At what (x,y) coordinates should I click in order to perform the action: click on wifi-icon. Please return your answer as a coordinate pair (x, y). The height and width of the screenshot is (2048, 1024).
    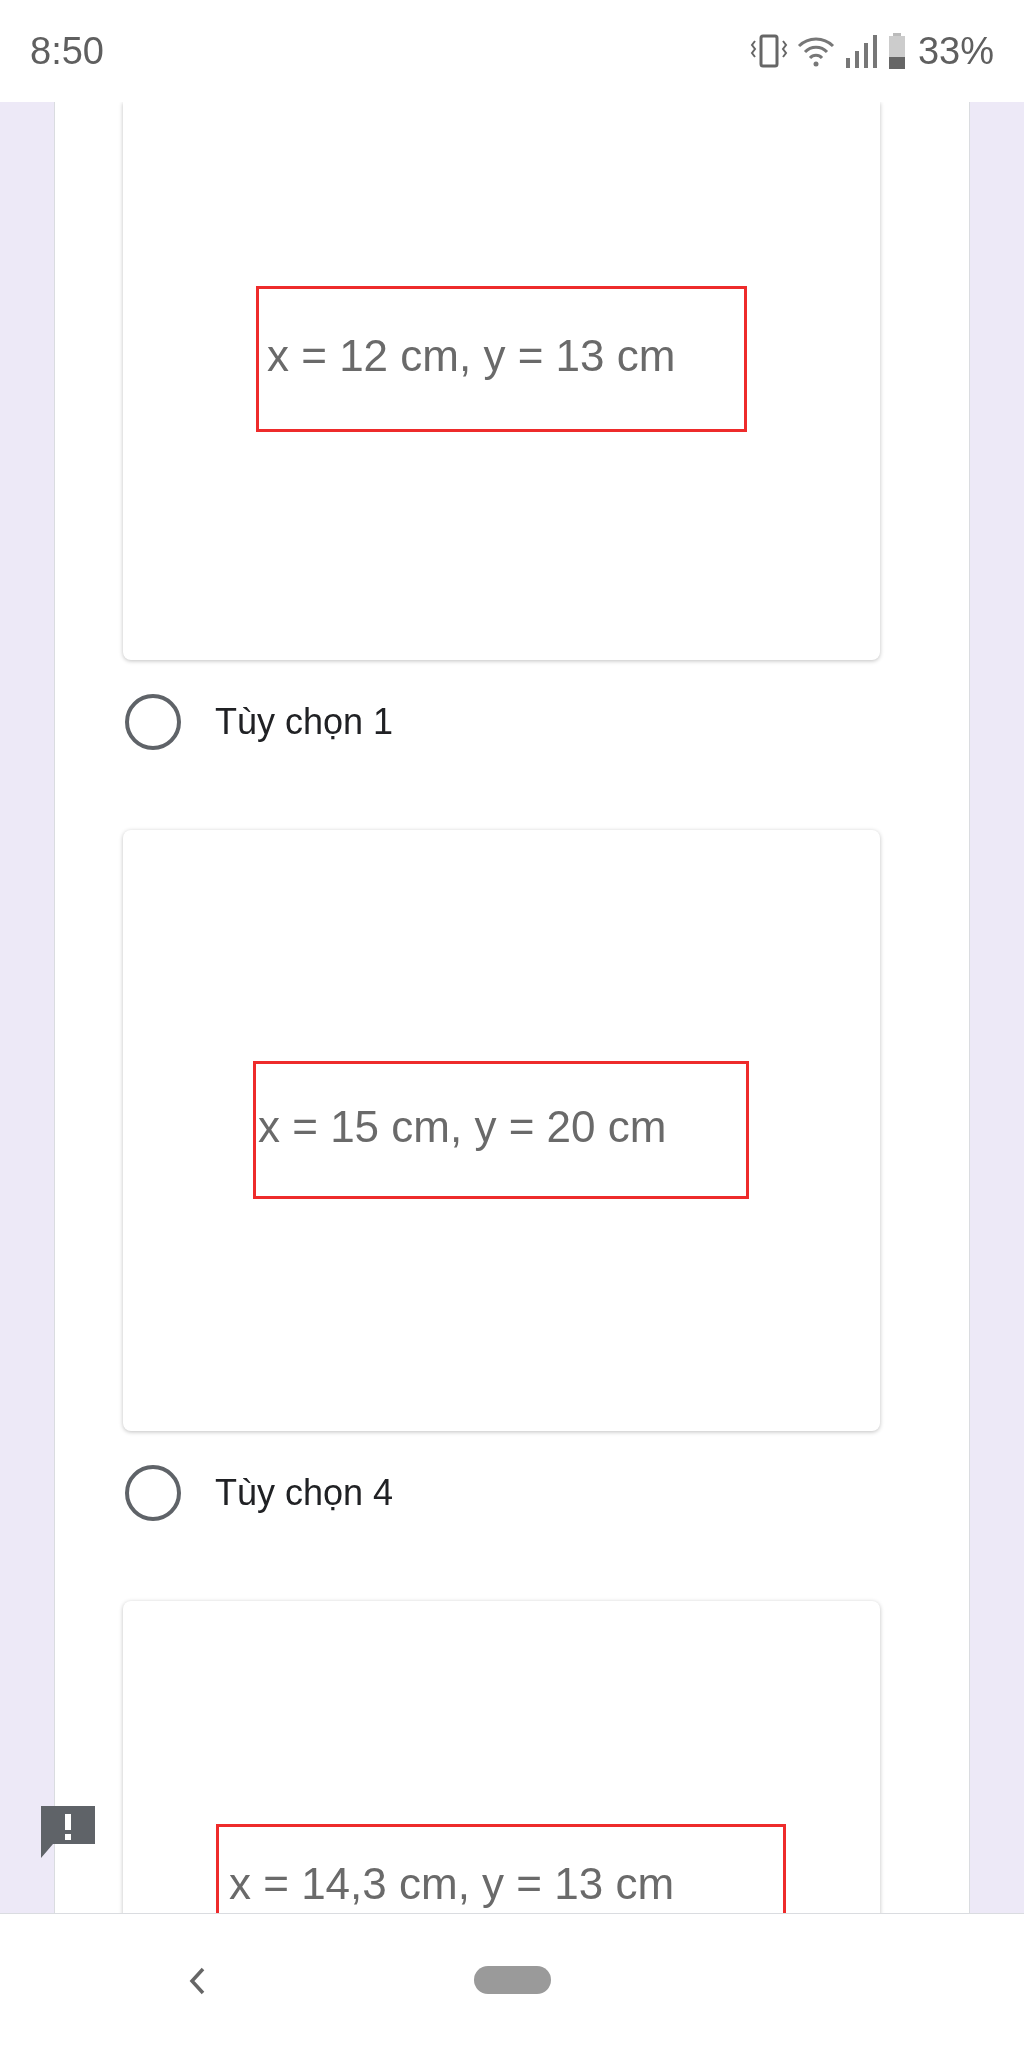
    Looking at the image, I should click on (815, 51).